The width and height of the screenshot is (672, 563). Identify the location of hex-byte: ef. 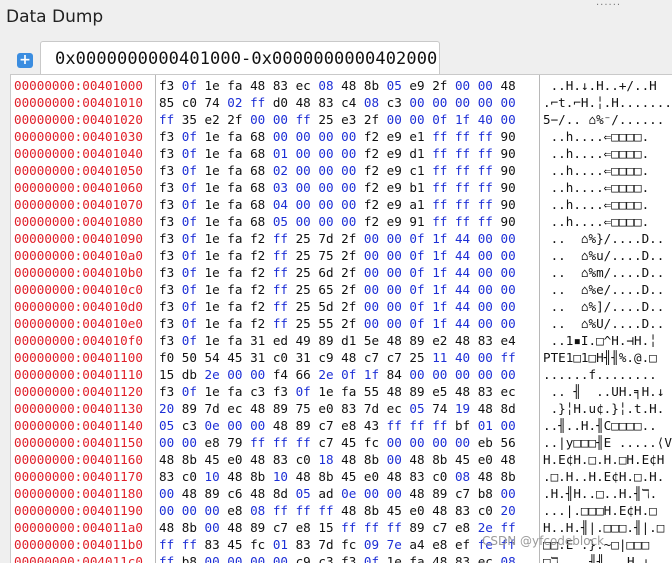
(462, 544).